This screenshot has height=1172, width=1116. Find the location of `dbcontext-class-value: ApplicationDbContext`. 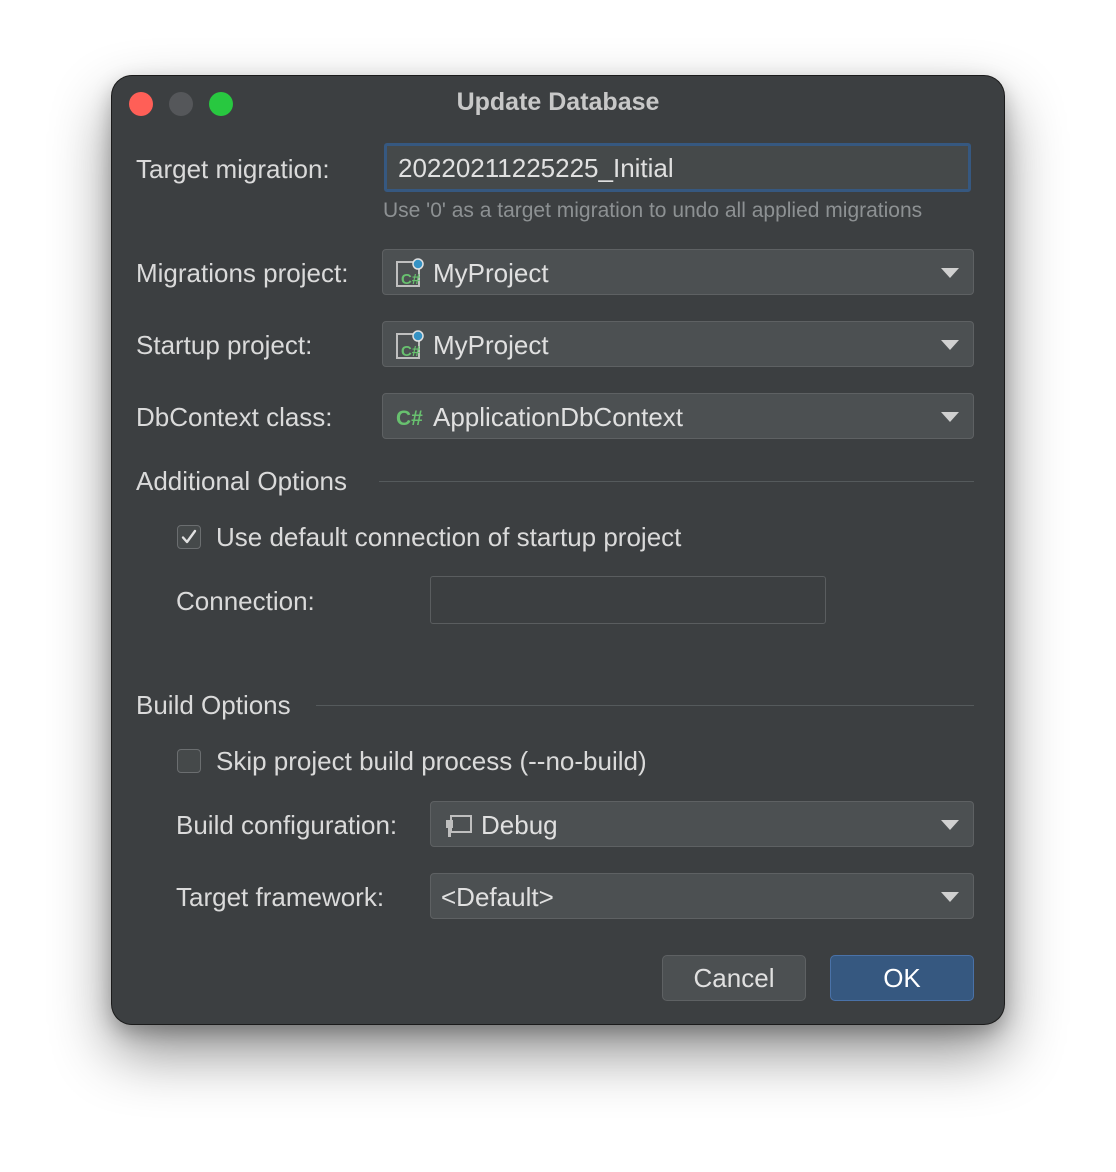

dbcontext-class-value: ApplicationDbContext is located at coordinates (558, 417).